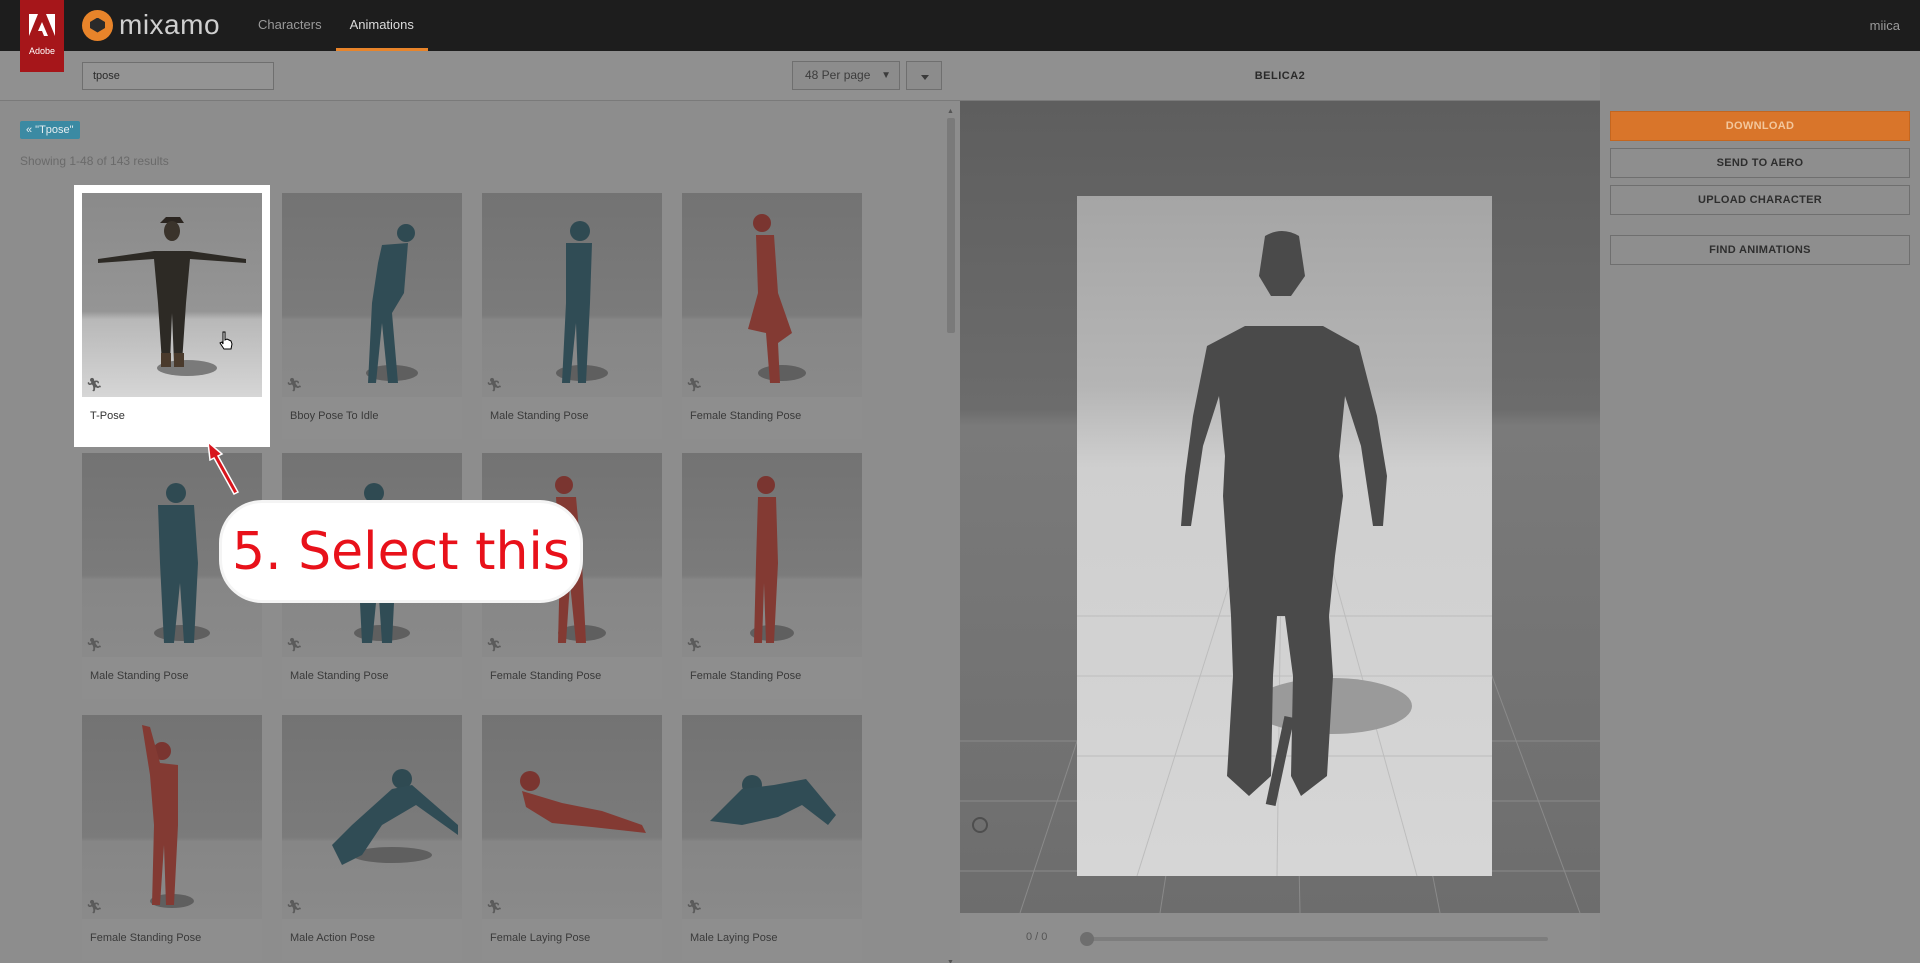 The width and height of the screenshot is (1920, 963). I want to click on scroll-down-icon: ▼, so click(950, 961).